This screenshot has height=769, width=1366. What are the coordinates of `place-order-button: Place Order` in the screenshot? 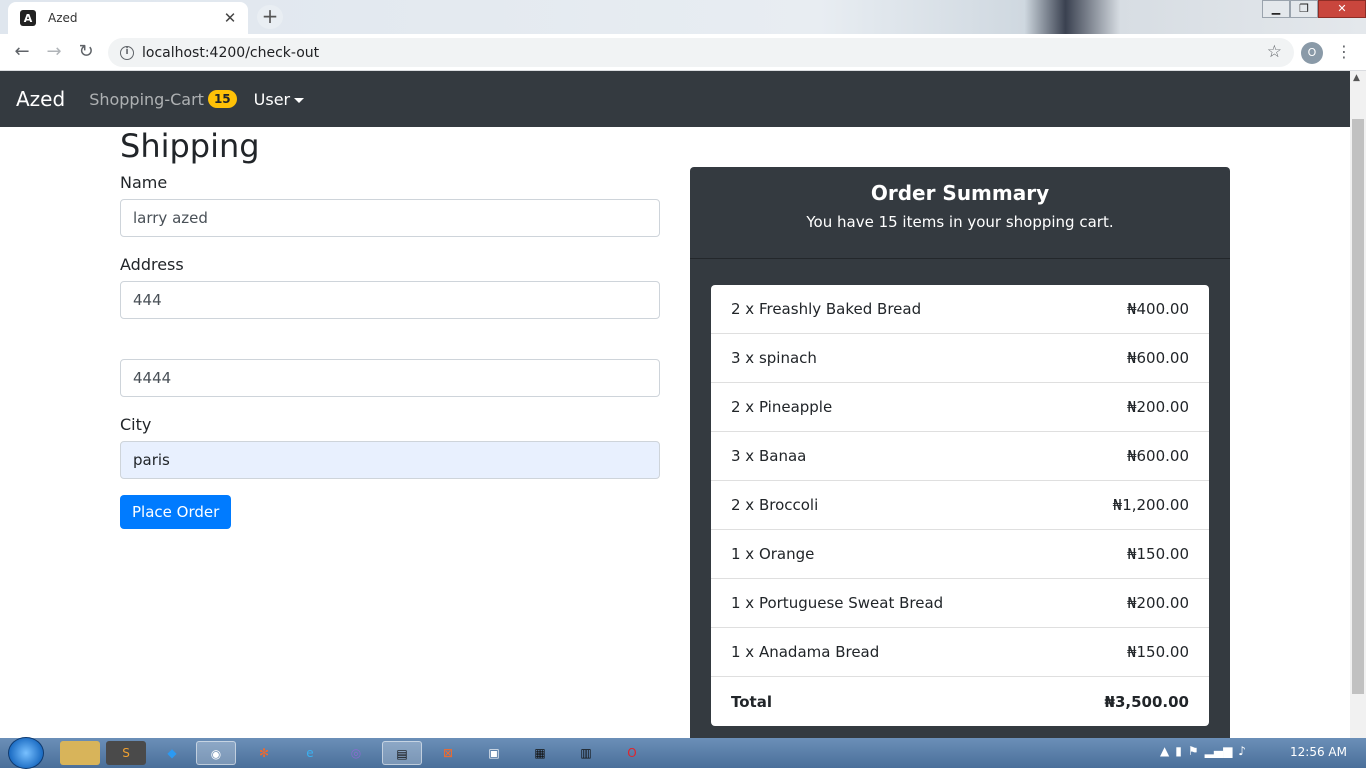 It's located at (176, 512).